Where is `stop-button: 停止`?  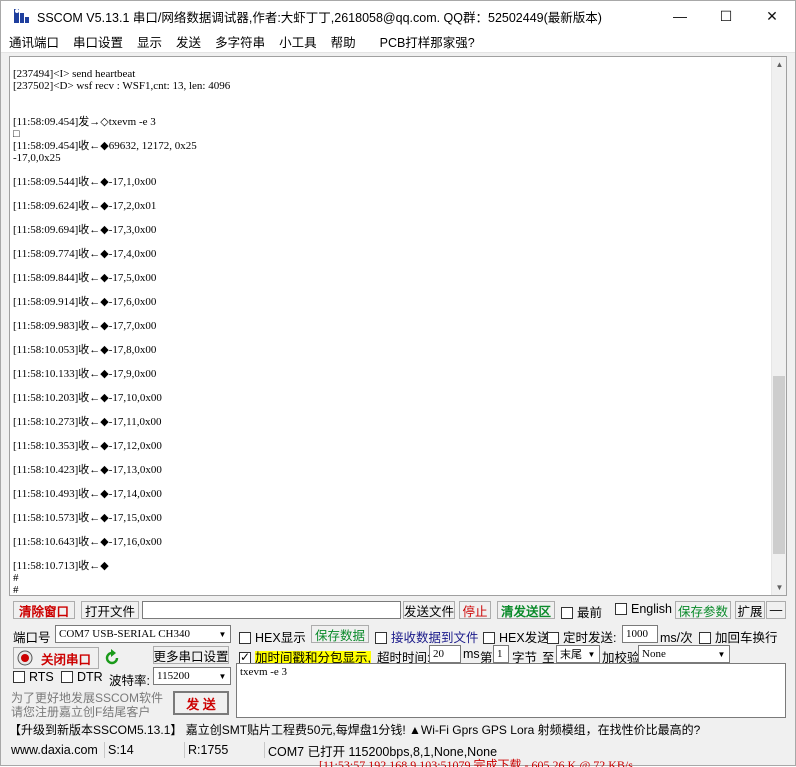 stop-button: 停止 is located at coordinates (475, 610).